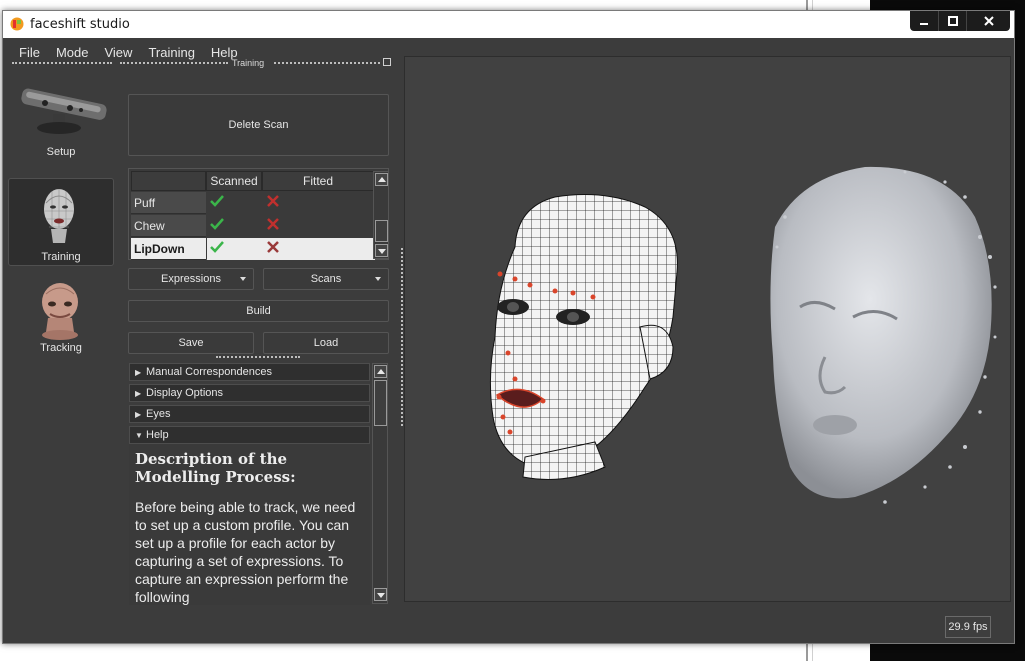 The width and height of the screenshot is (1025, 661). I want to click on viewport-splitter, so click(402, 337).